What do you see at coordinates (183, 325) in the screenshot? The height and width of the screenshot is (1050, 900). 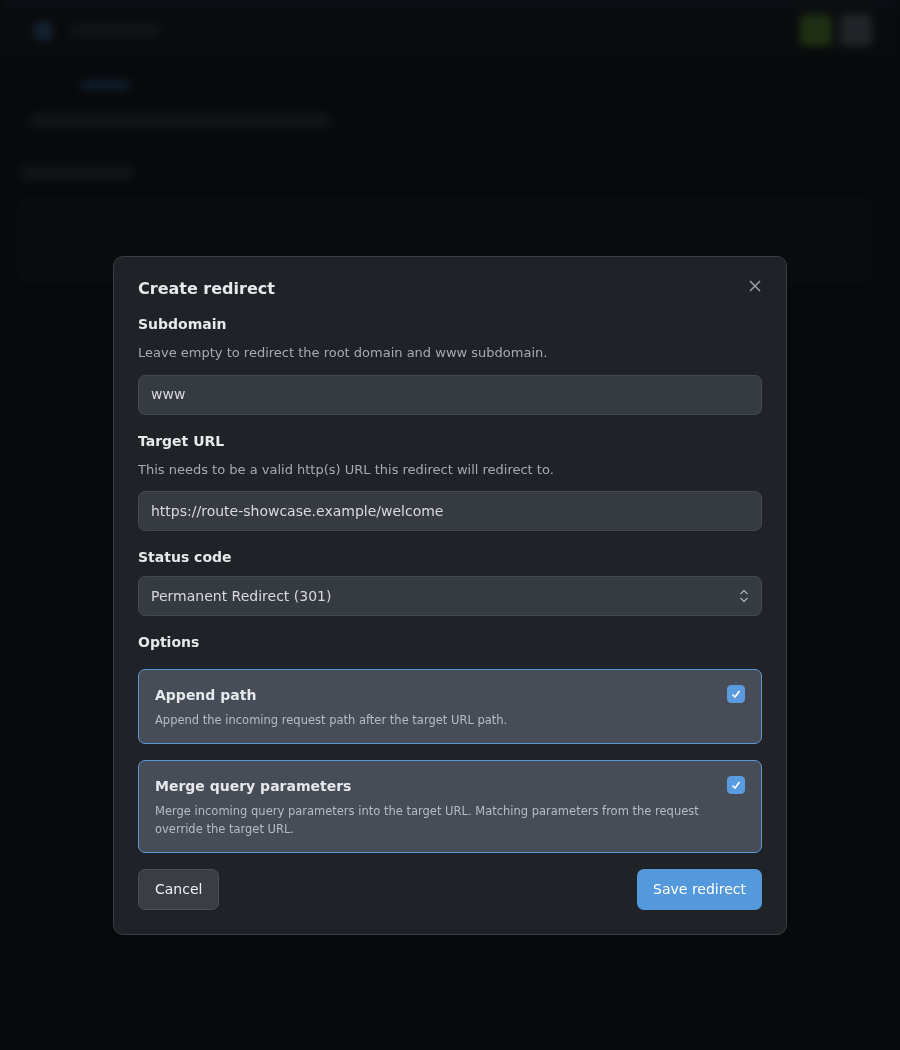 I see `field-label: Subdomain` at bounding box center [183, 325].